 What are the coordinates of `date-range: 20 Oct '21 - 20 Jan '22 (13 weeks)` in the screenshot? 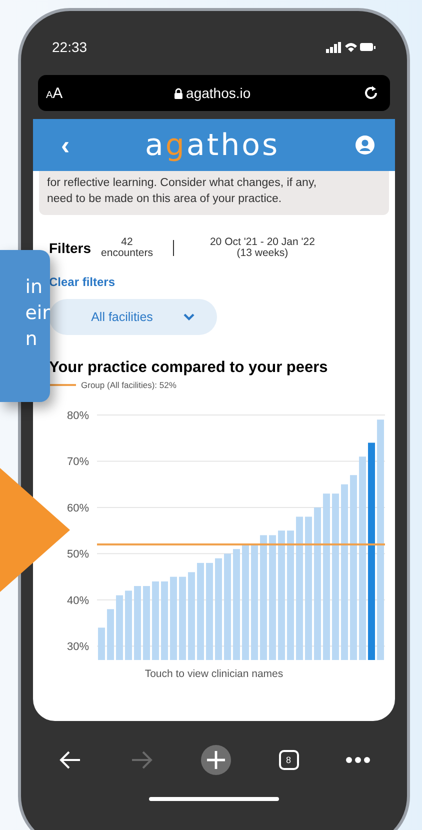 It's located at (262, 248).